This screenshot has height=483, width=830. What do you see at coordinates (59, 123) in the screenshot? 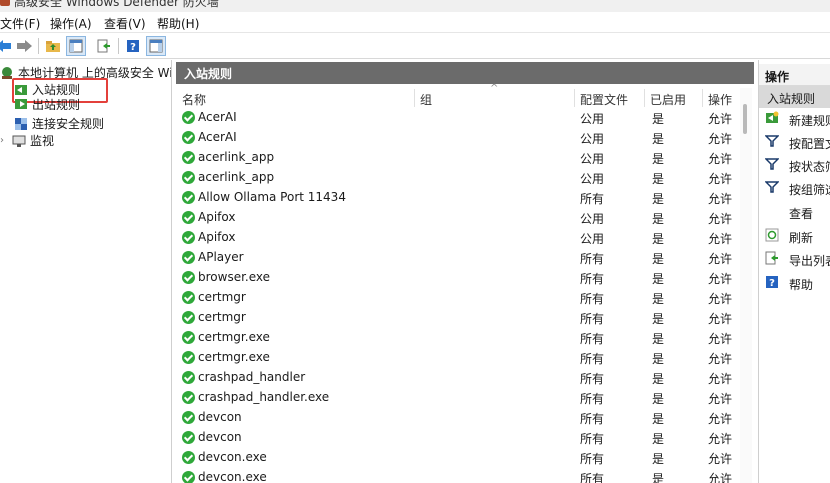
I see `tree-item-connection-security: 连接安全规则` at bounding box center [59, 123].